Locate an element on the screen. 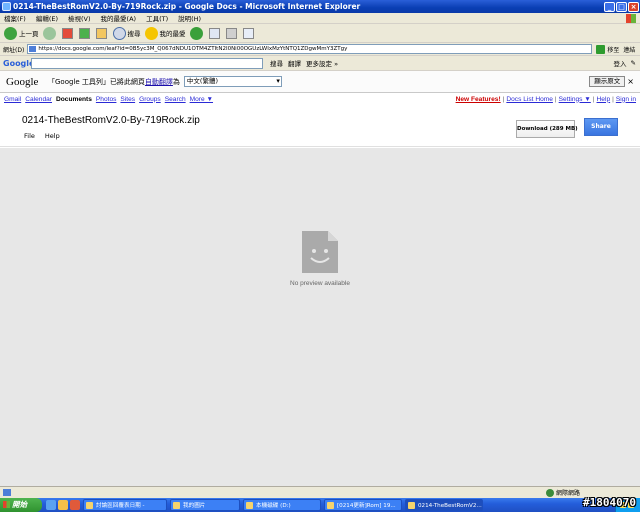  stop-icon is located at coordinates (67, 33).